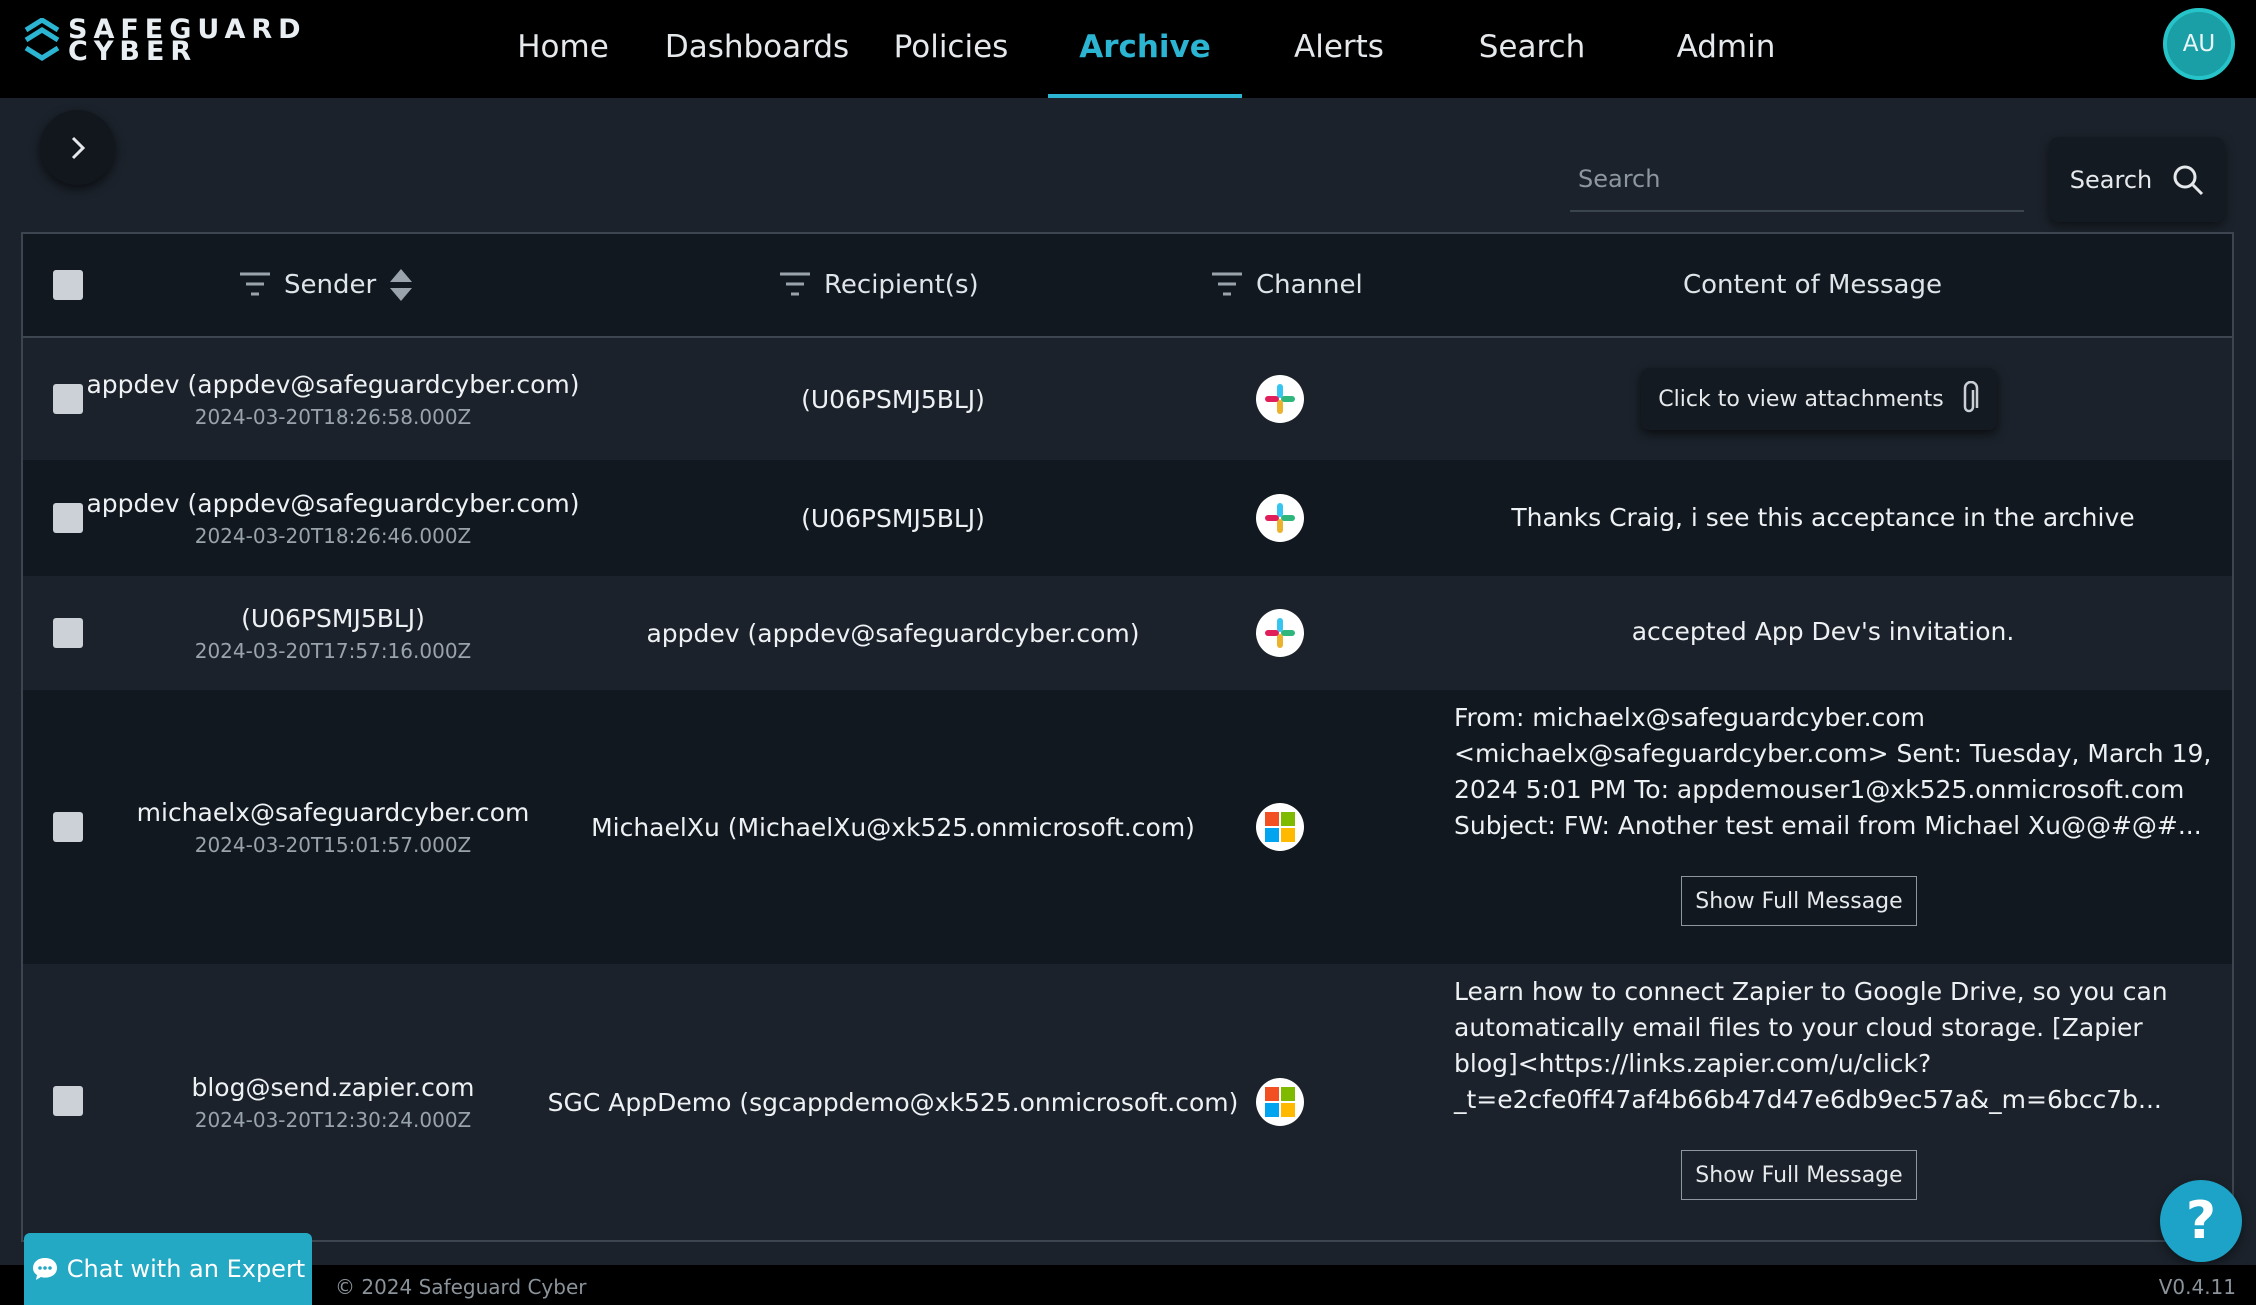  I want to click on header-sender: Sender, so click(326, 285).